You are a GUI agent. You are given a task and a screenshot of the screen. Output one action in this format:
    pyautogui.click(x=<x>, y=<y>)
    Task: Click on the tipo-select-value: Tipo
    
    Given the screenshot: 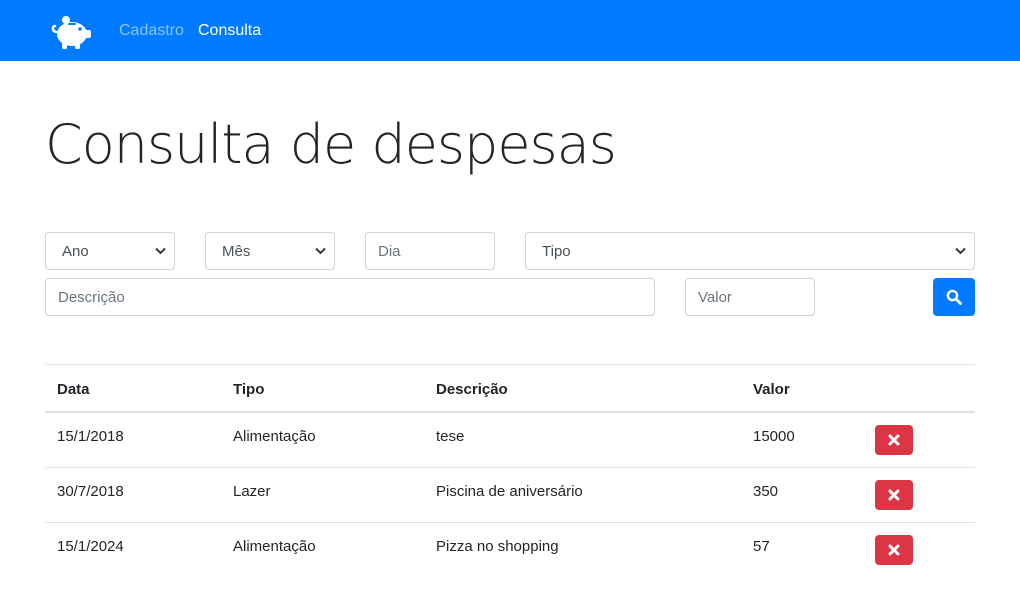 What is the action you would take?
    pyautogui.click(x=556, y=251)
    